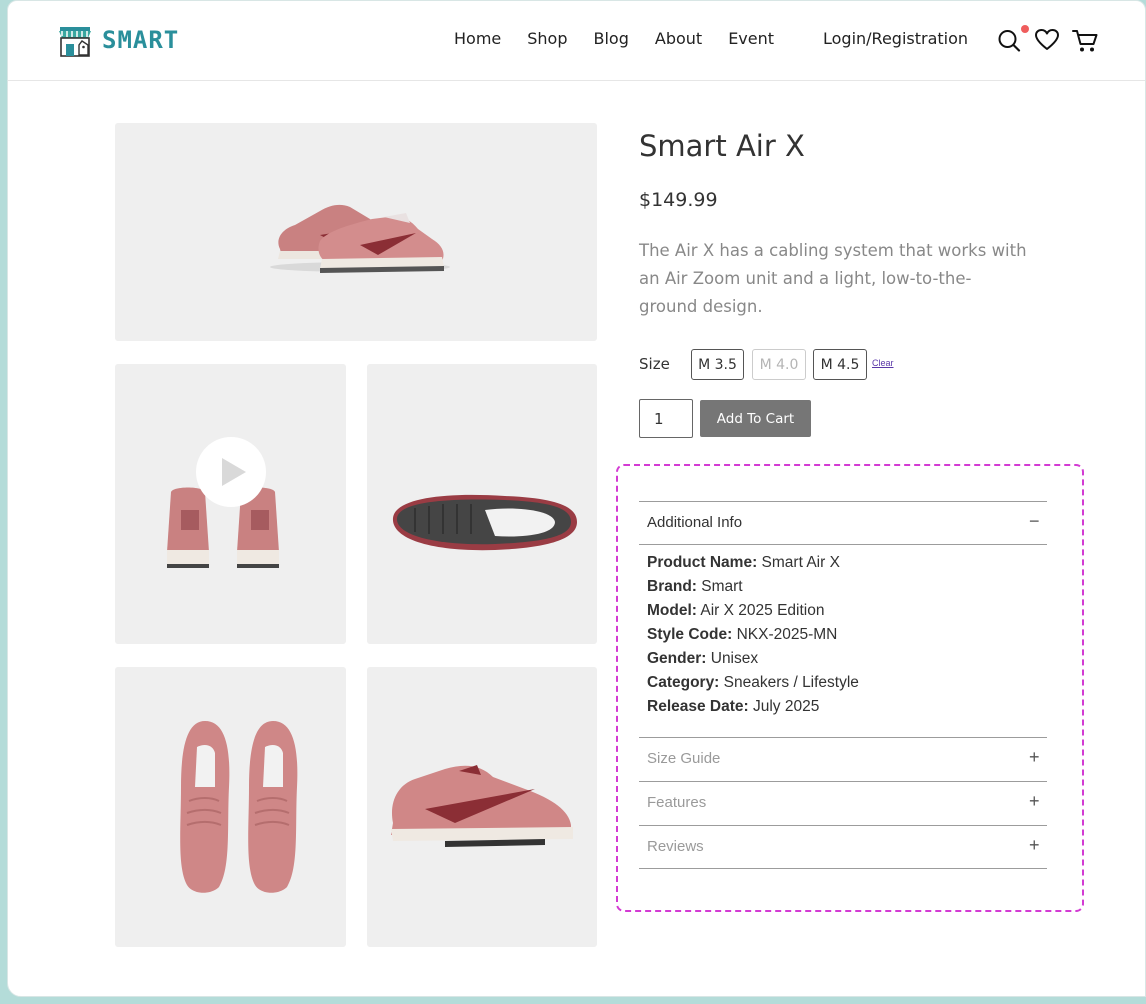 The height and width of the screenshot is (1004, 1146). I want to click on shoe-single-side-image, so click(482, 806).